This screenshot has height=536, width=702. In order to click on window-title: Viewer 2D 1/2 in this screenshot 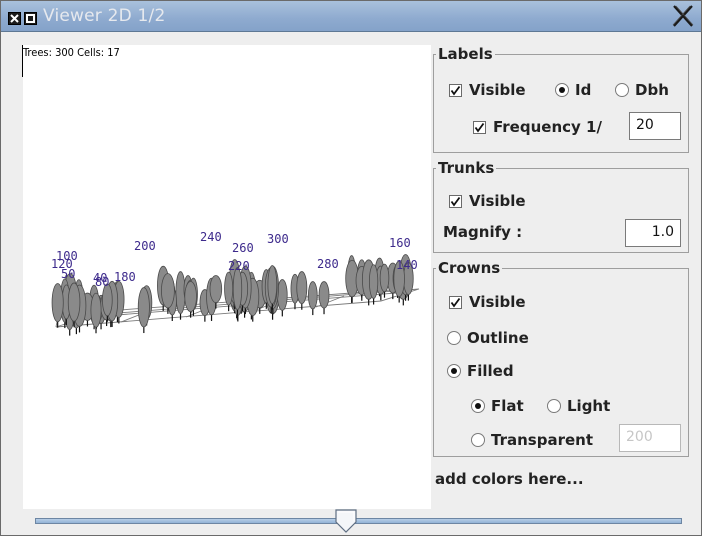, I will do `click(104, 16)`.